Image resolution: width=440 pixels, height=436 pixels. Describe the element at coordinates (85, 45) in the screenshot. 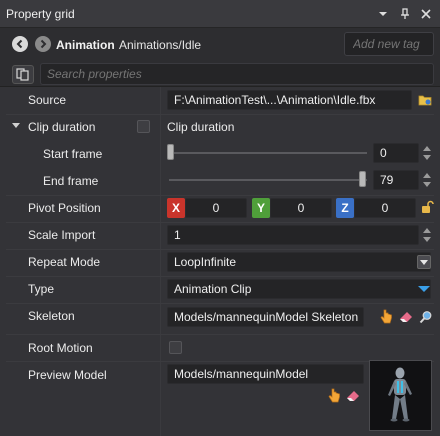

I see `asset-type: Animation` at that location.